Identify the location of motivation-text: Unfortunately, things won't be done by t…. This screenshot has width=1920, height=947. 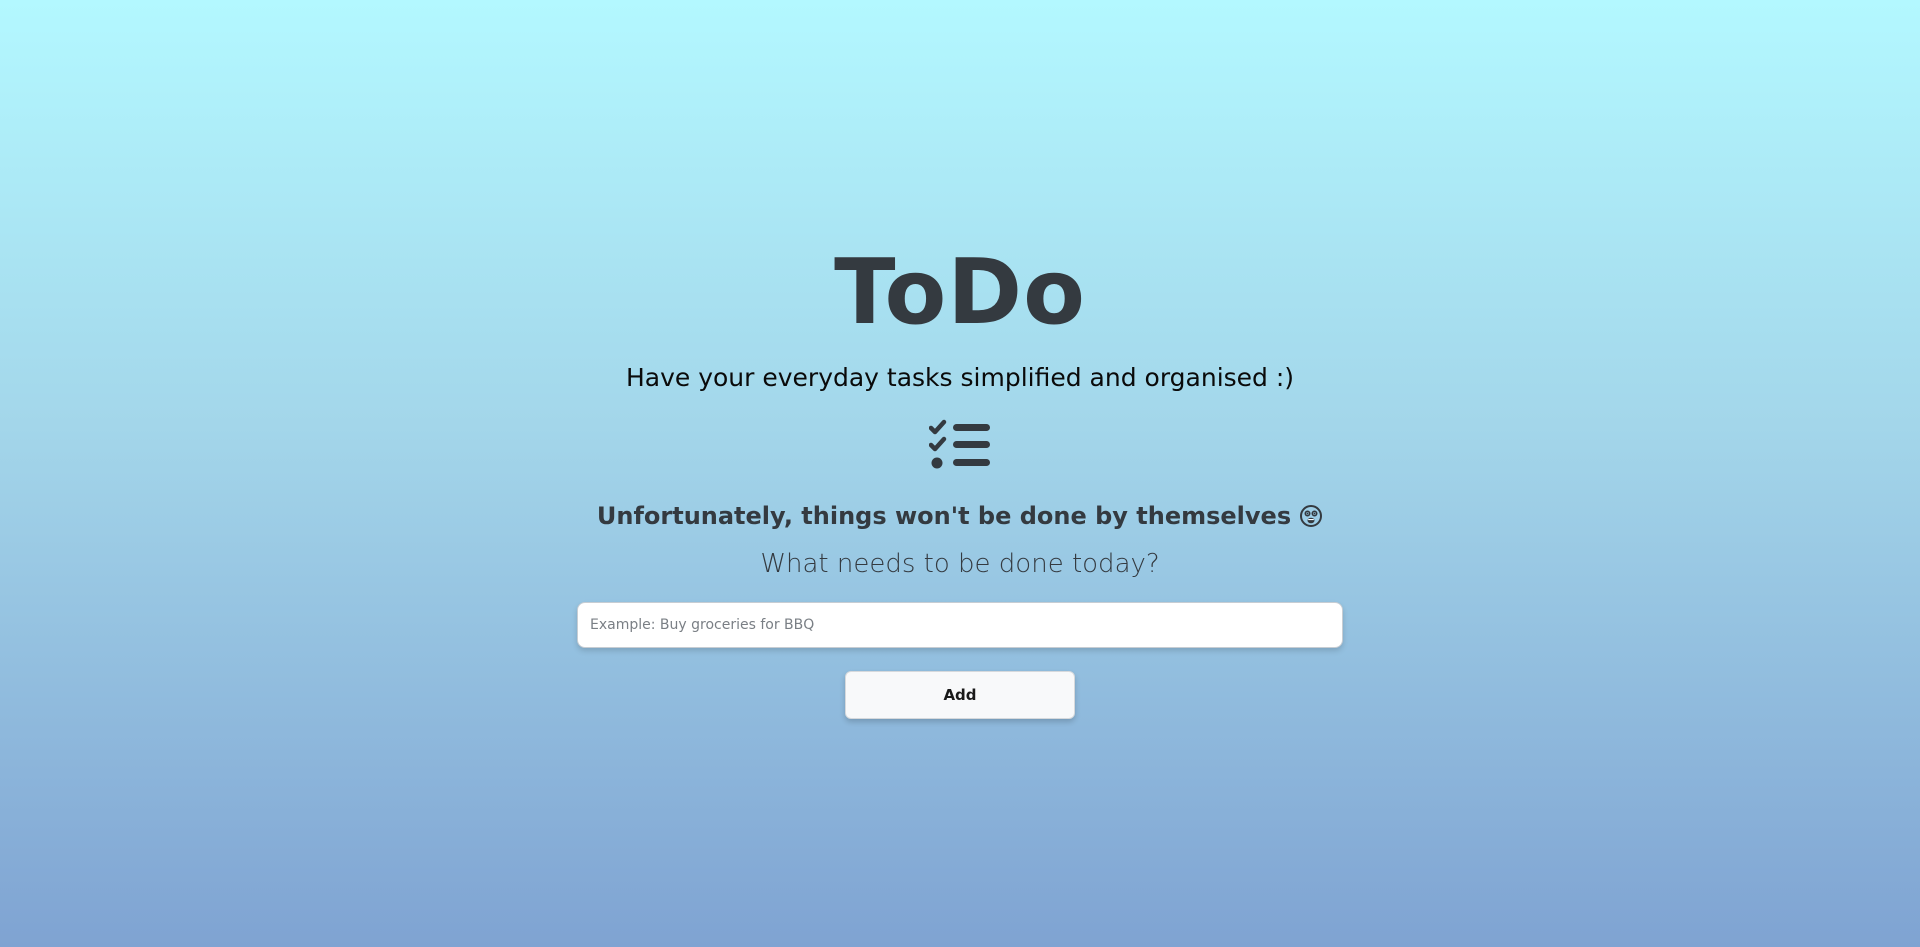
(960, 516).